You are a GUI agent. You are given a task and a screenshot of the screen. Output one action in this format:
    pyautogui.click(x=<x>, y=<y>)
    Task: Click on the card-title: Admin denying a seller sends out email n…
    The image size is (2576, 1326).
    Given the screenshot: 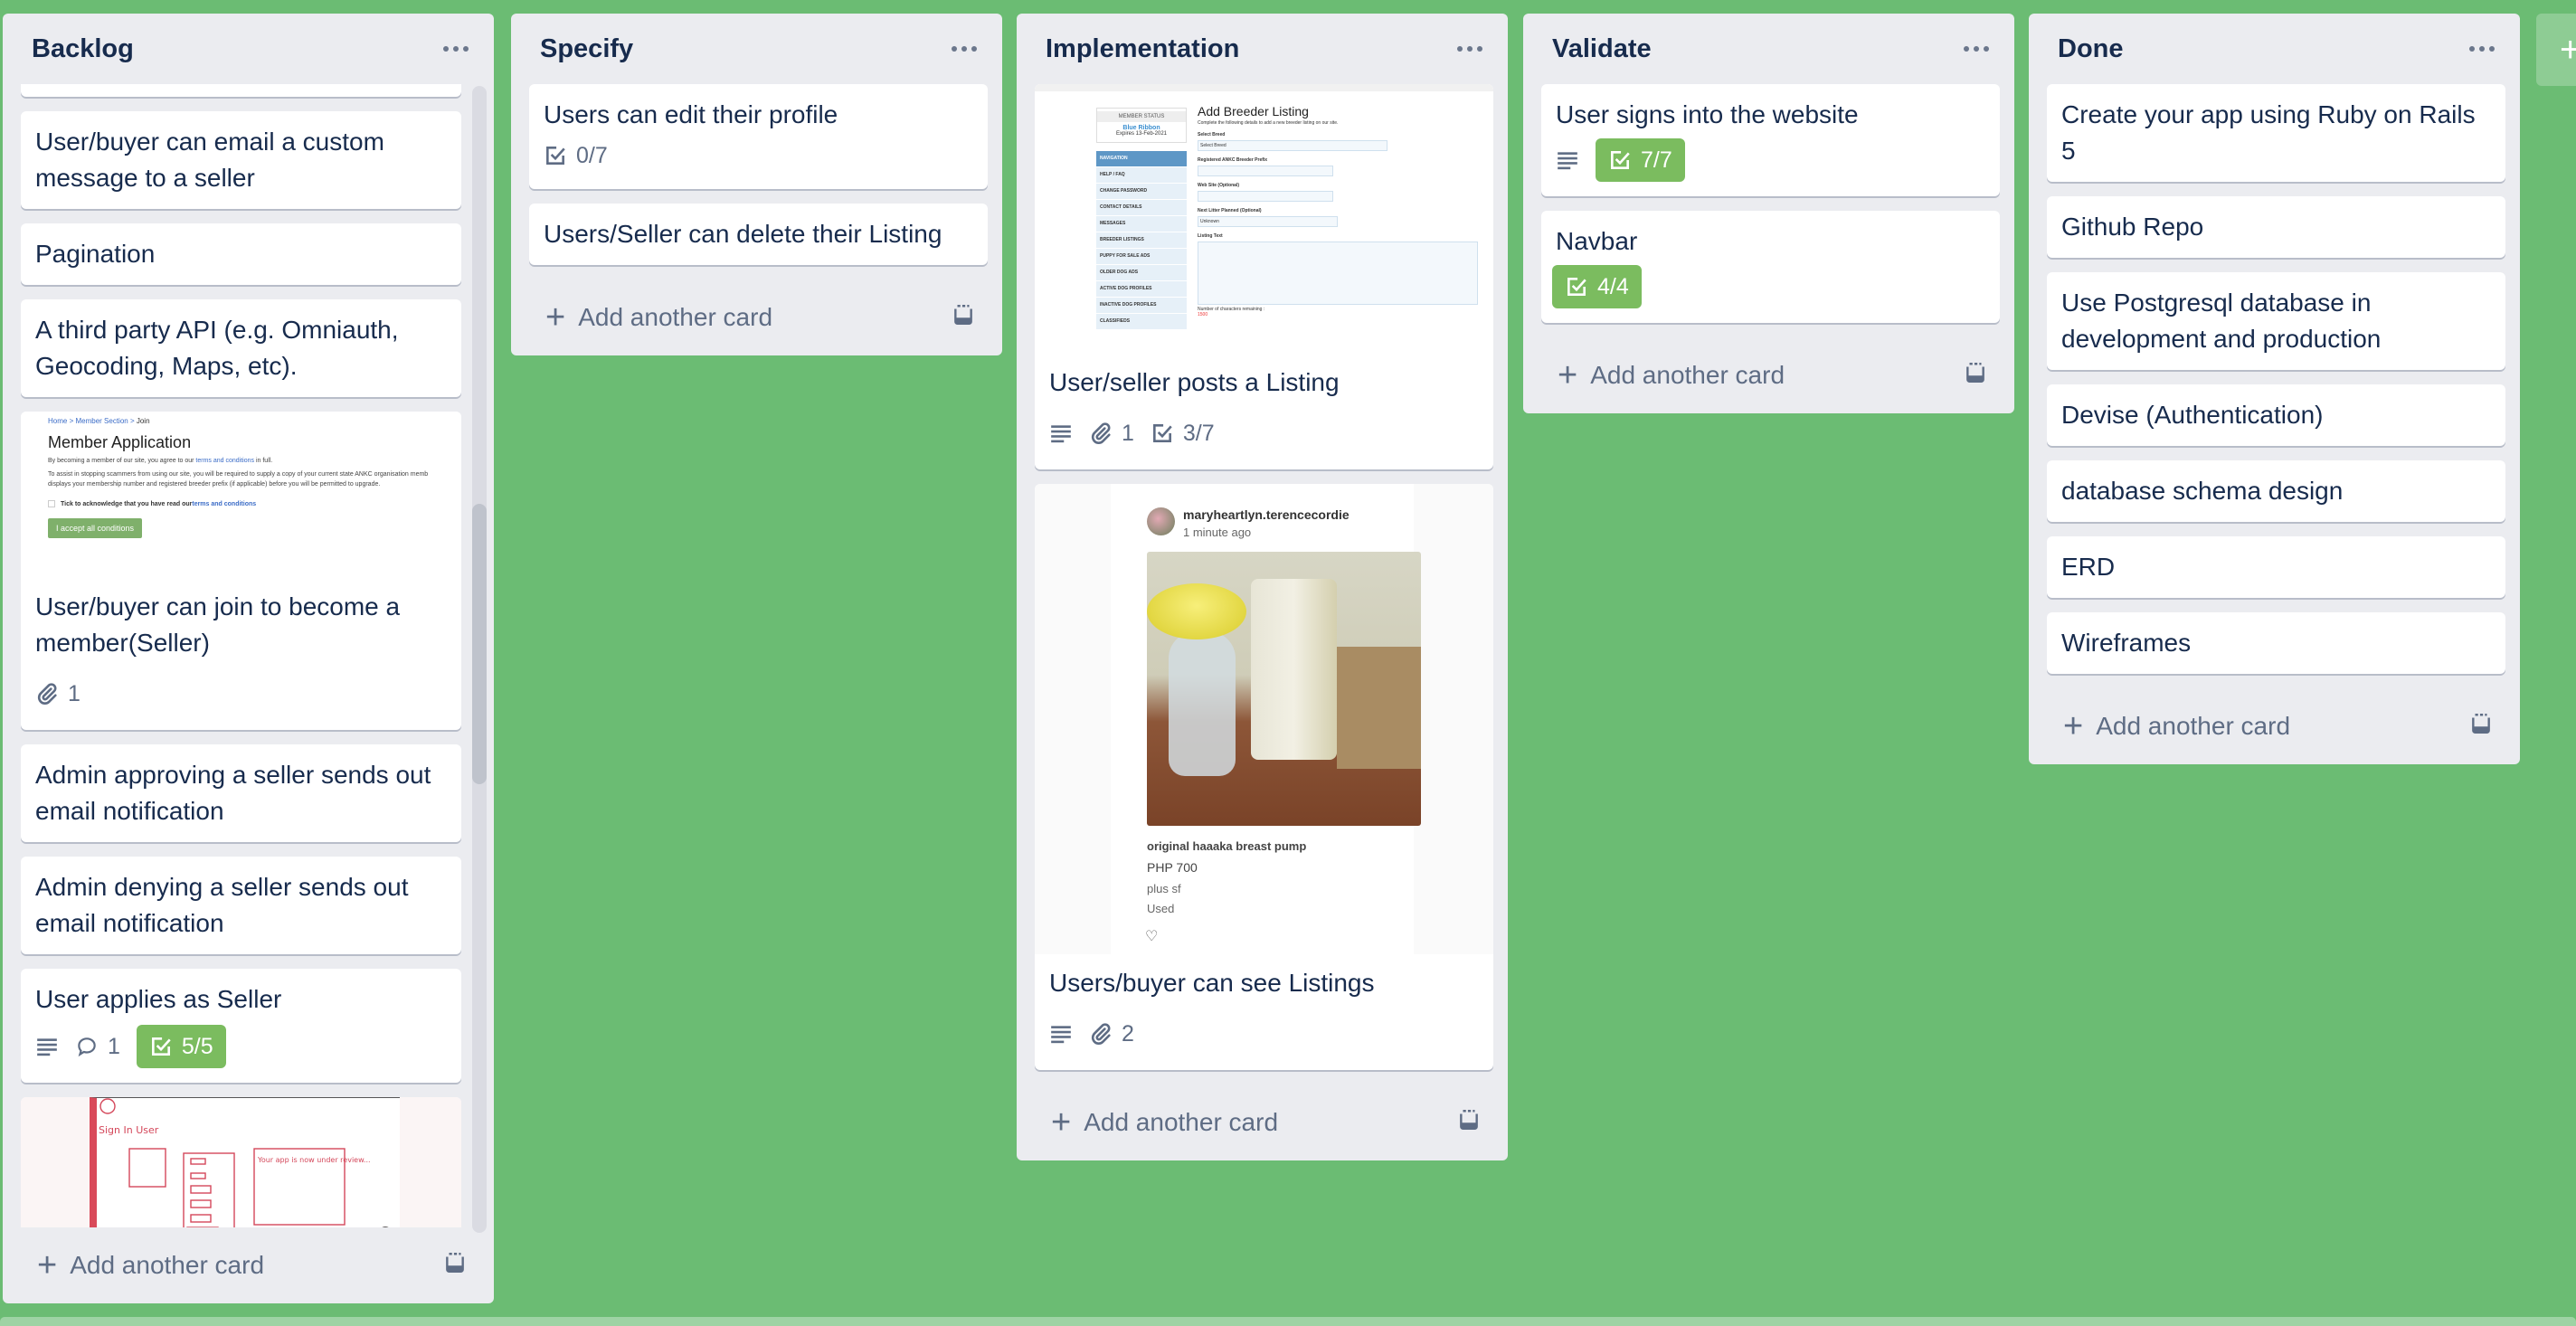 What is the action you would take?
    pyautogui.click(x=222, y=905)
    